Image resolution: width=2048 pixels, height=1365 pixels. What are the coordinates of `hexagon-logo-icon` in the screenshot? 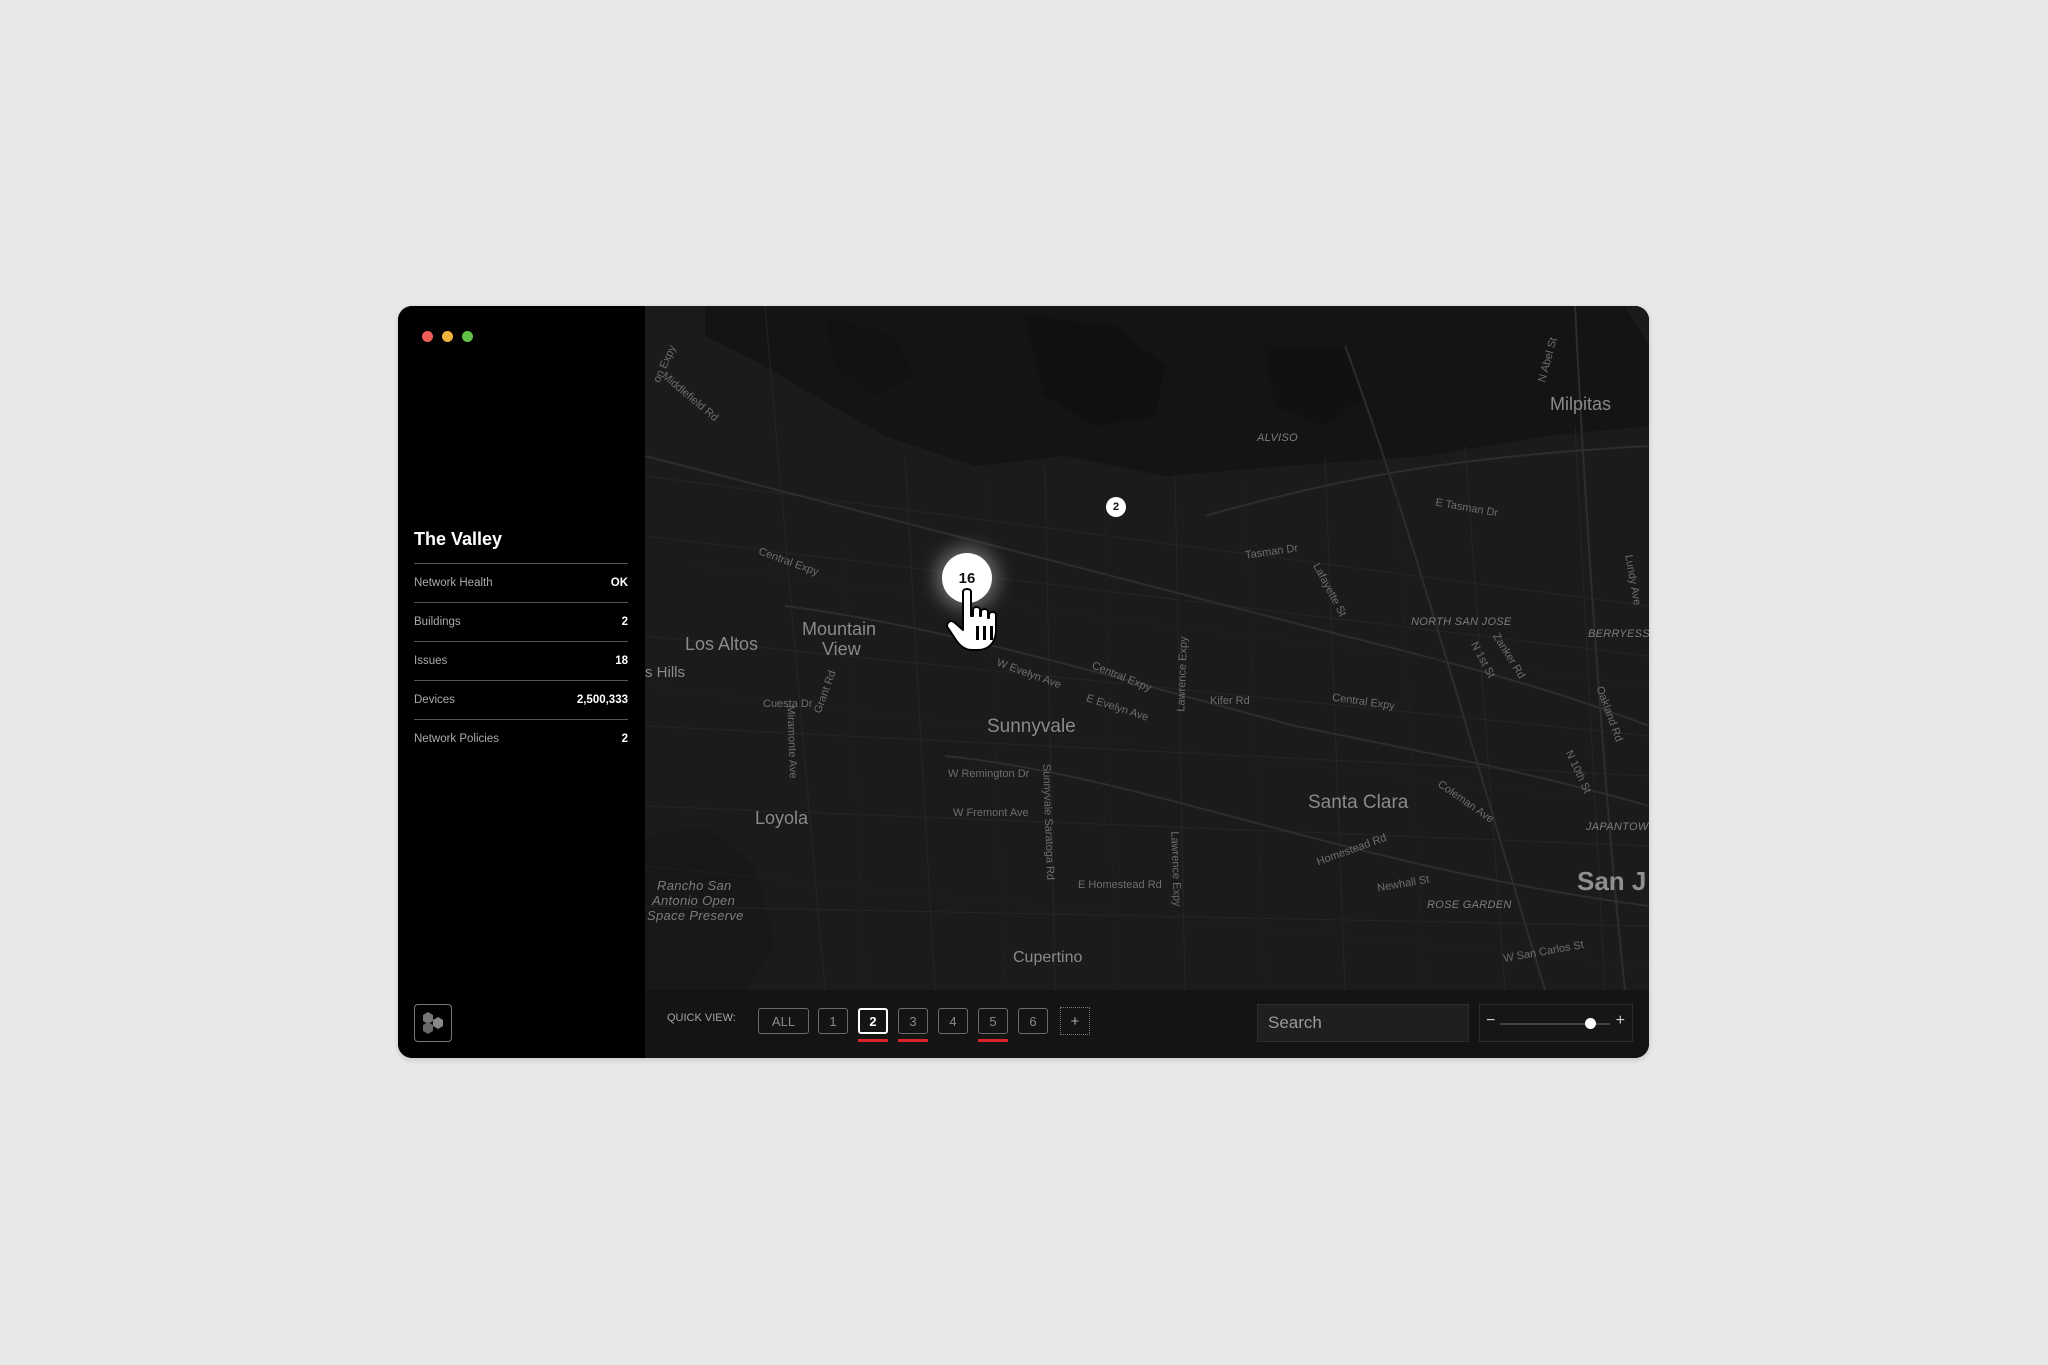 It's located at (433, 1023).